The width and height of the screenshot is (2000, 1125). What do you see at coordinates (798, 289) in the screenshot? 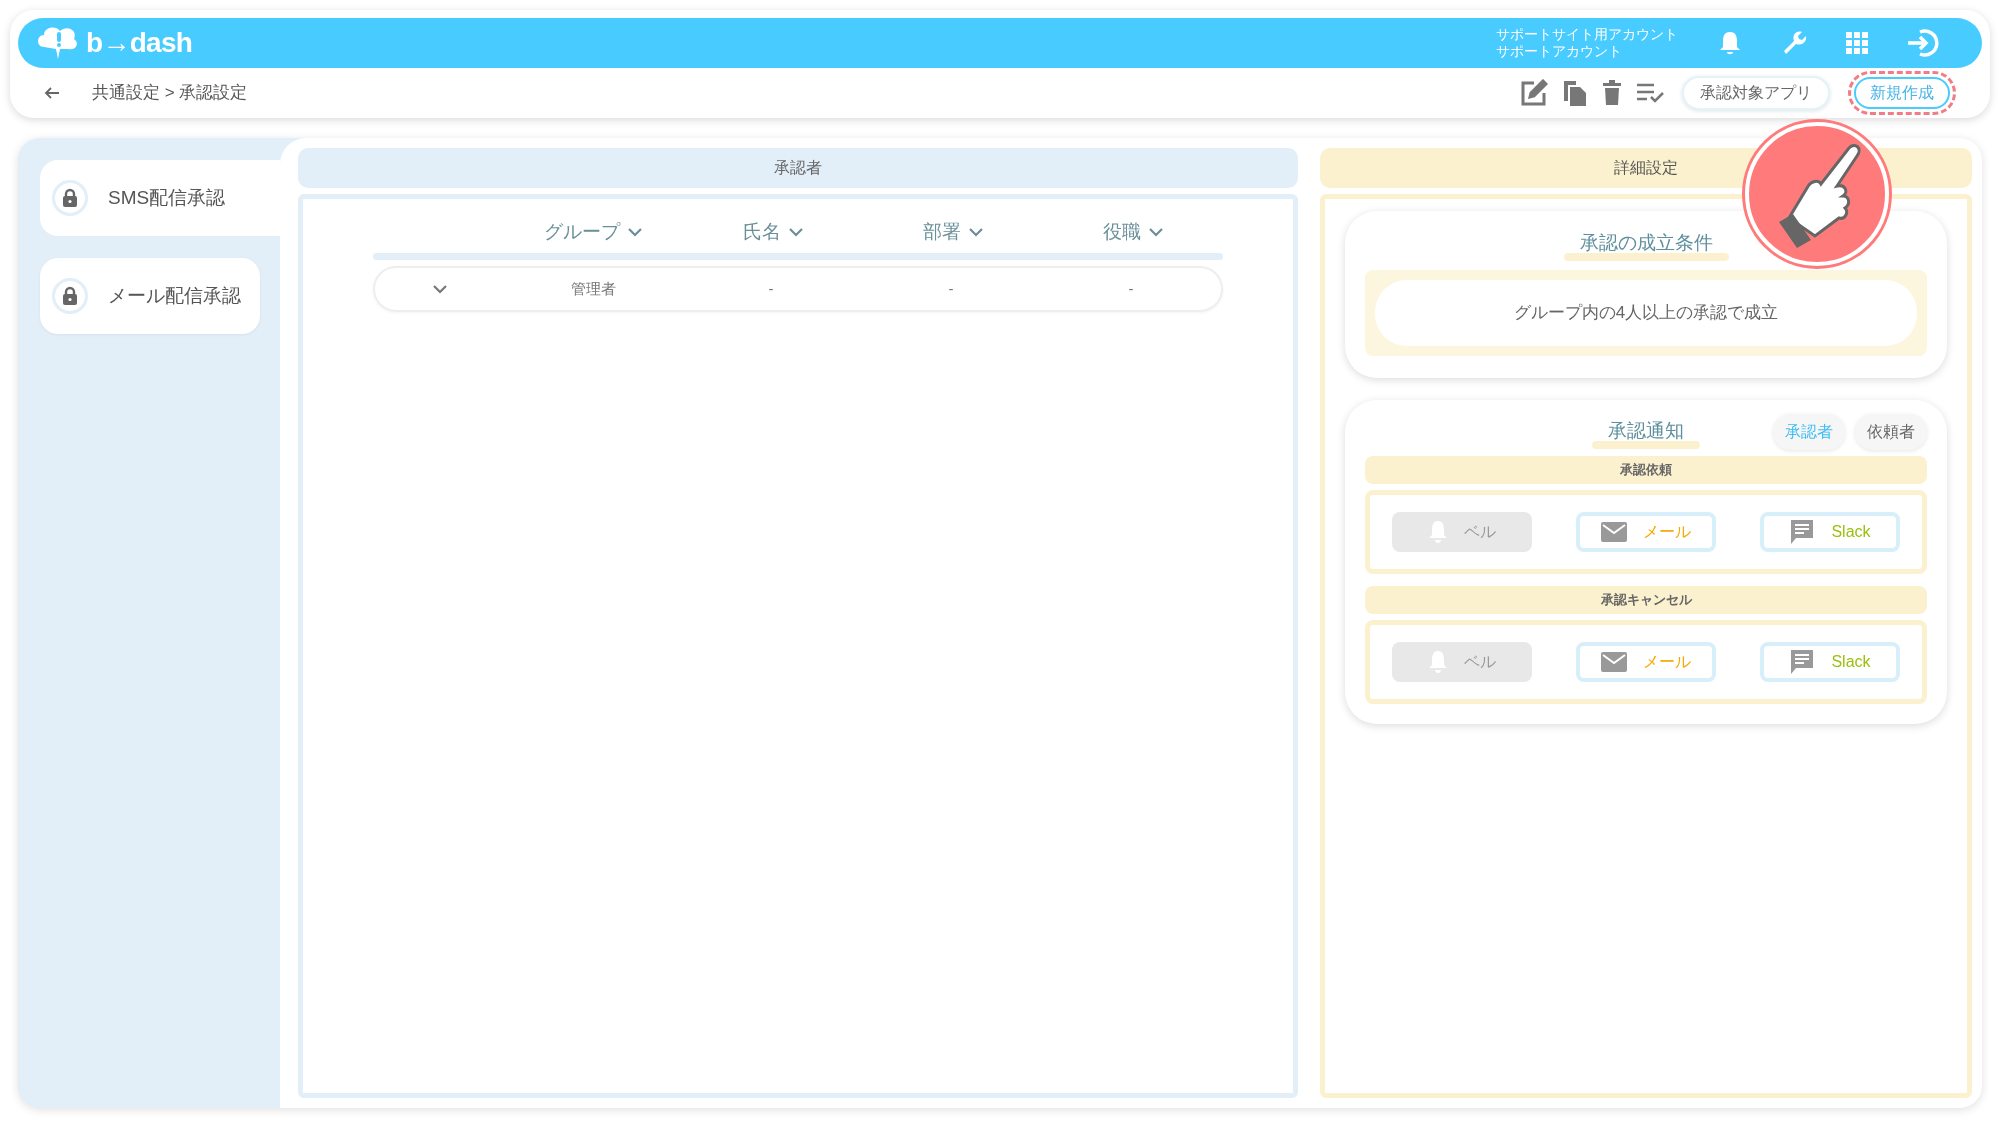
I see `table-row: 管理者 - - -` at bounding box center [798, 289].